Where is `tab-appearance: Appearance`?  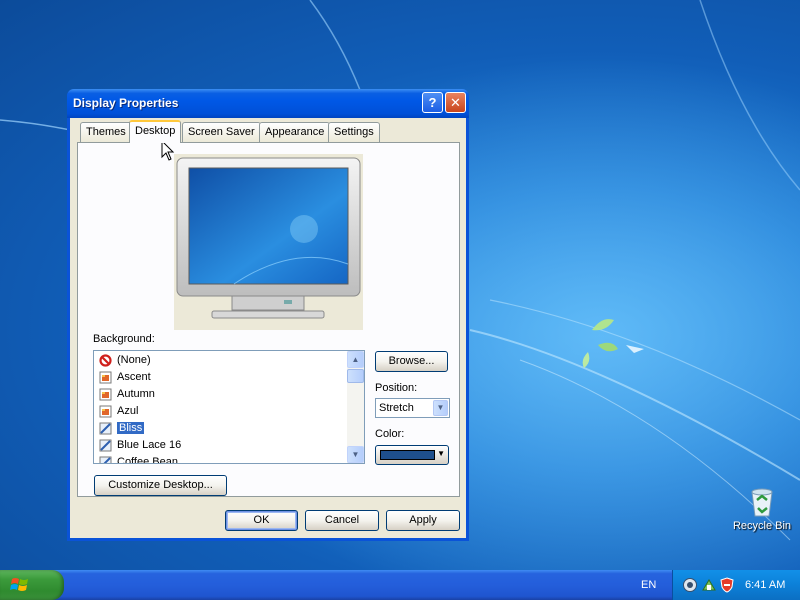
tab-appearance: Appearance is located at coordinates (295, 132).